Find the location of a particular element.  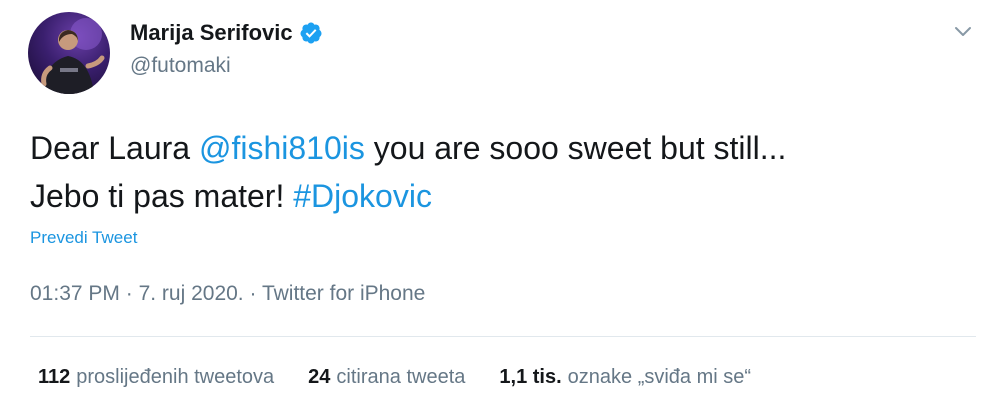

tweet-date: 7. ruj 2020. is located at coordinates (191, 293).